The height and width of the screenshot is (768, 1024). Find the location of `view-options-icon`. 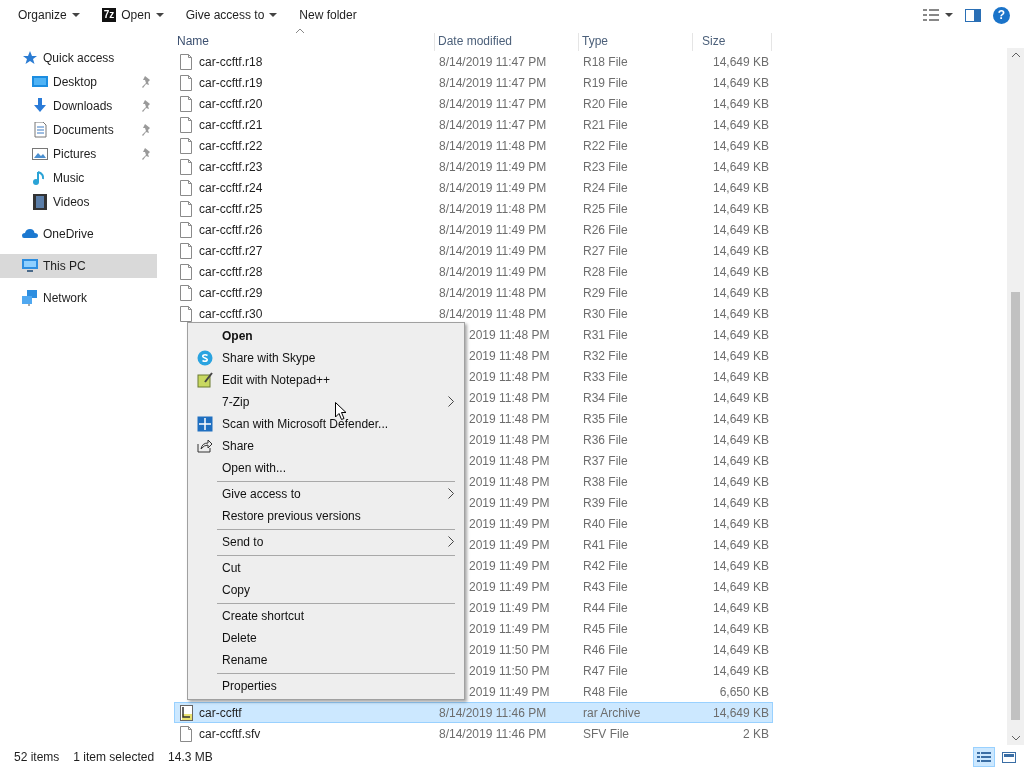

view-options-icon is located at coordinates (938, 15).